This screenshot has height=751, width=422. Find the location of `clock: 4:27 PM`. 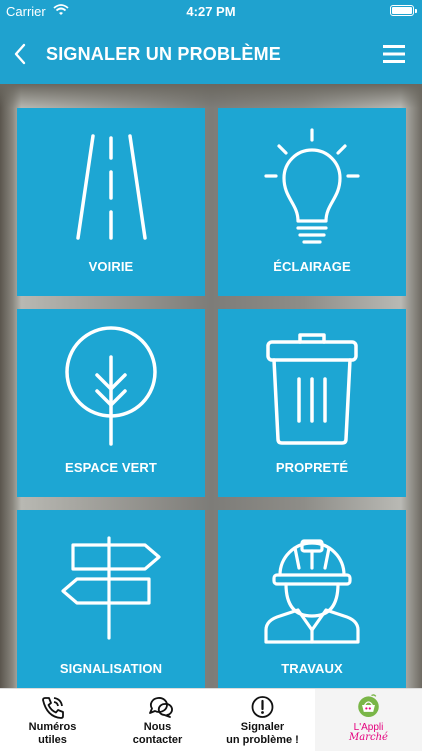

clock: 4:27 PM is located at coordinates (211, 11).